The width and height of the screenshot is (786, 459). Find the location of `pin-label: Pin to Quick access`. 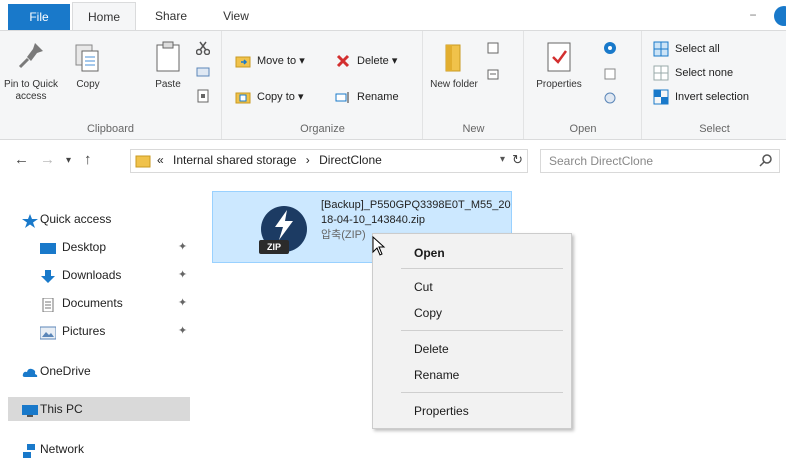

pin-label: Pin to Quick access is located at coordinates (31, 90).